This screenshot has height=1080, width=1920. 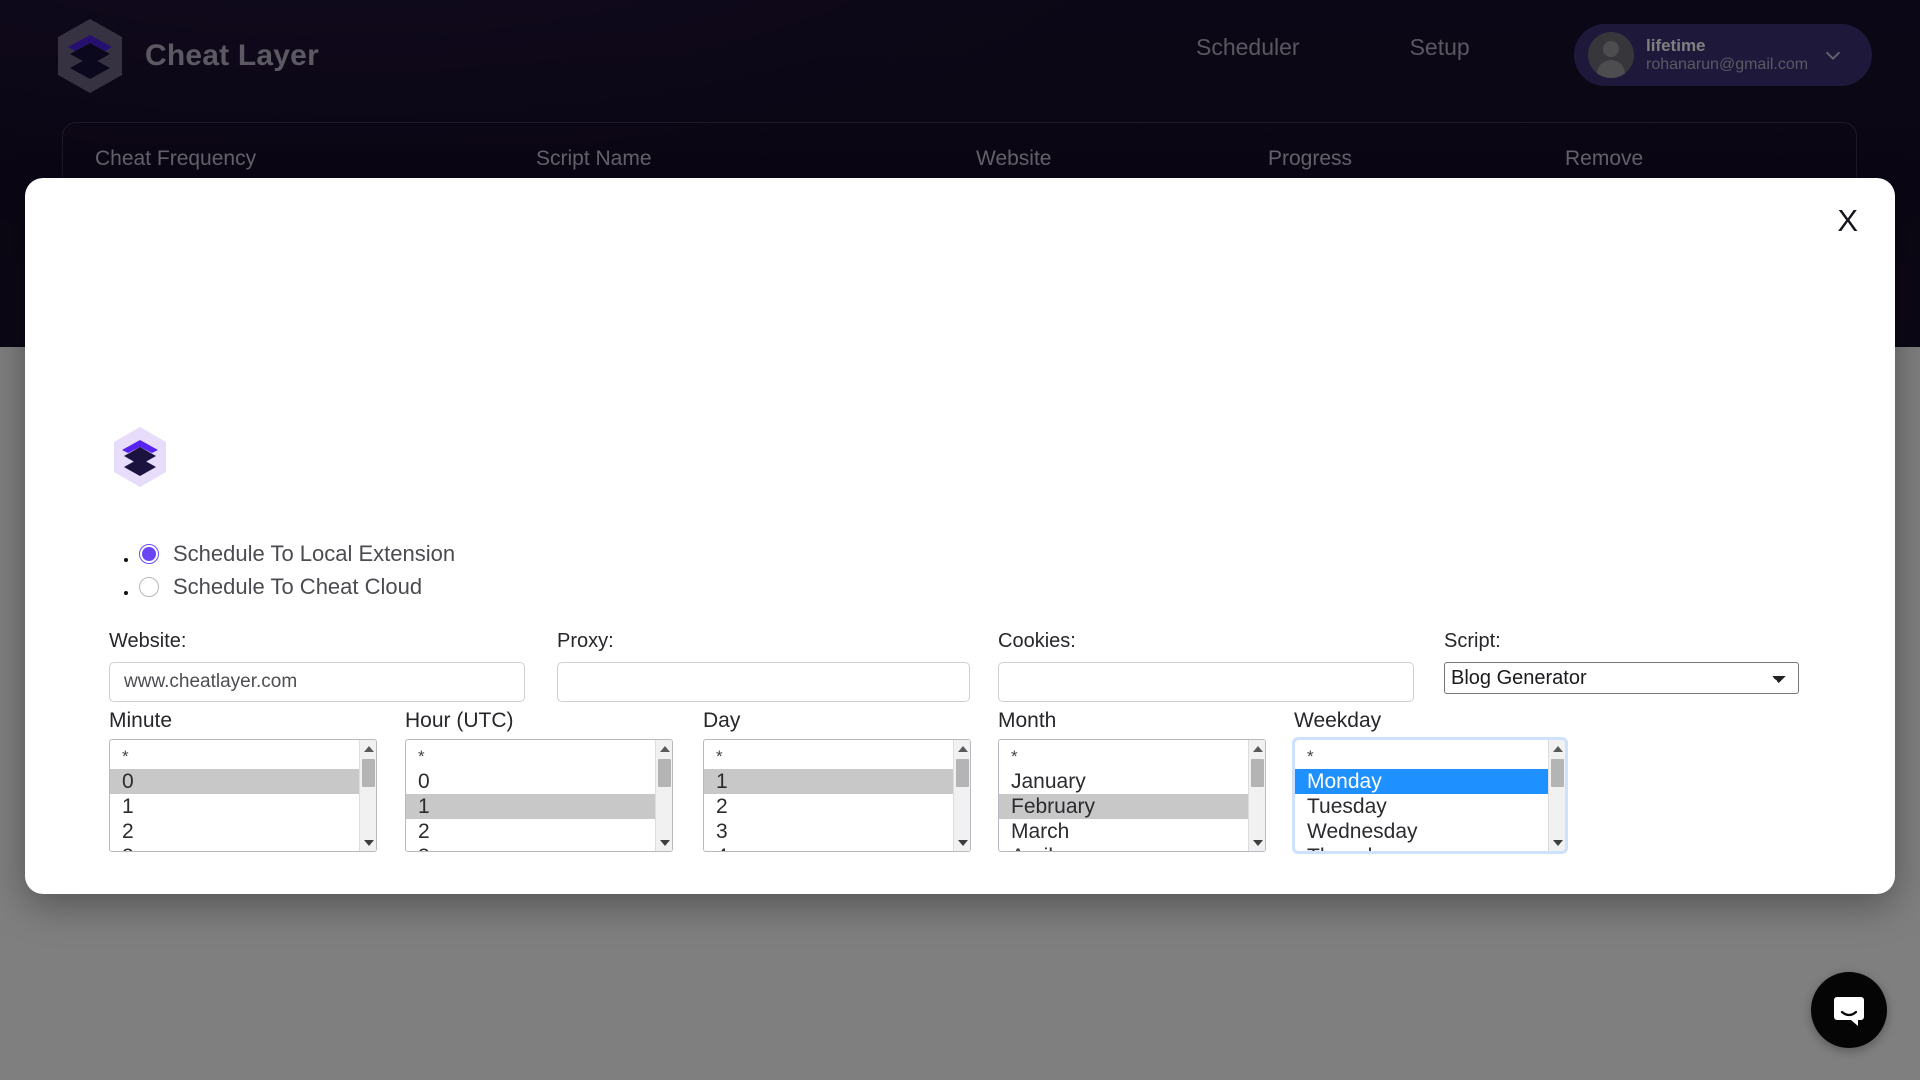 I want to click on hour-label: Hour (UTC), so click(x=459, y=720).